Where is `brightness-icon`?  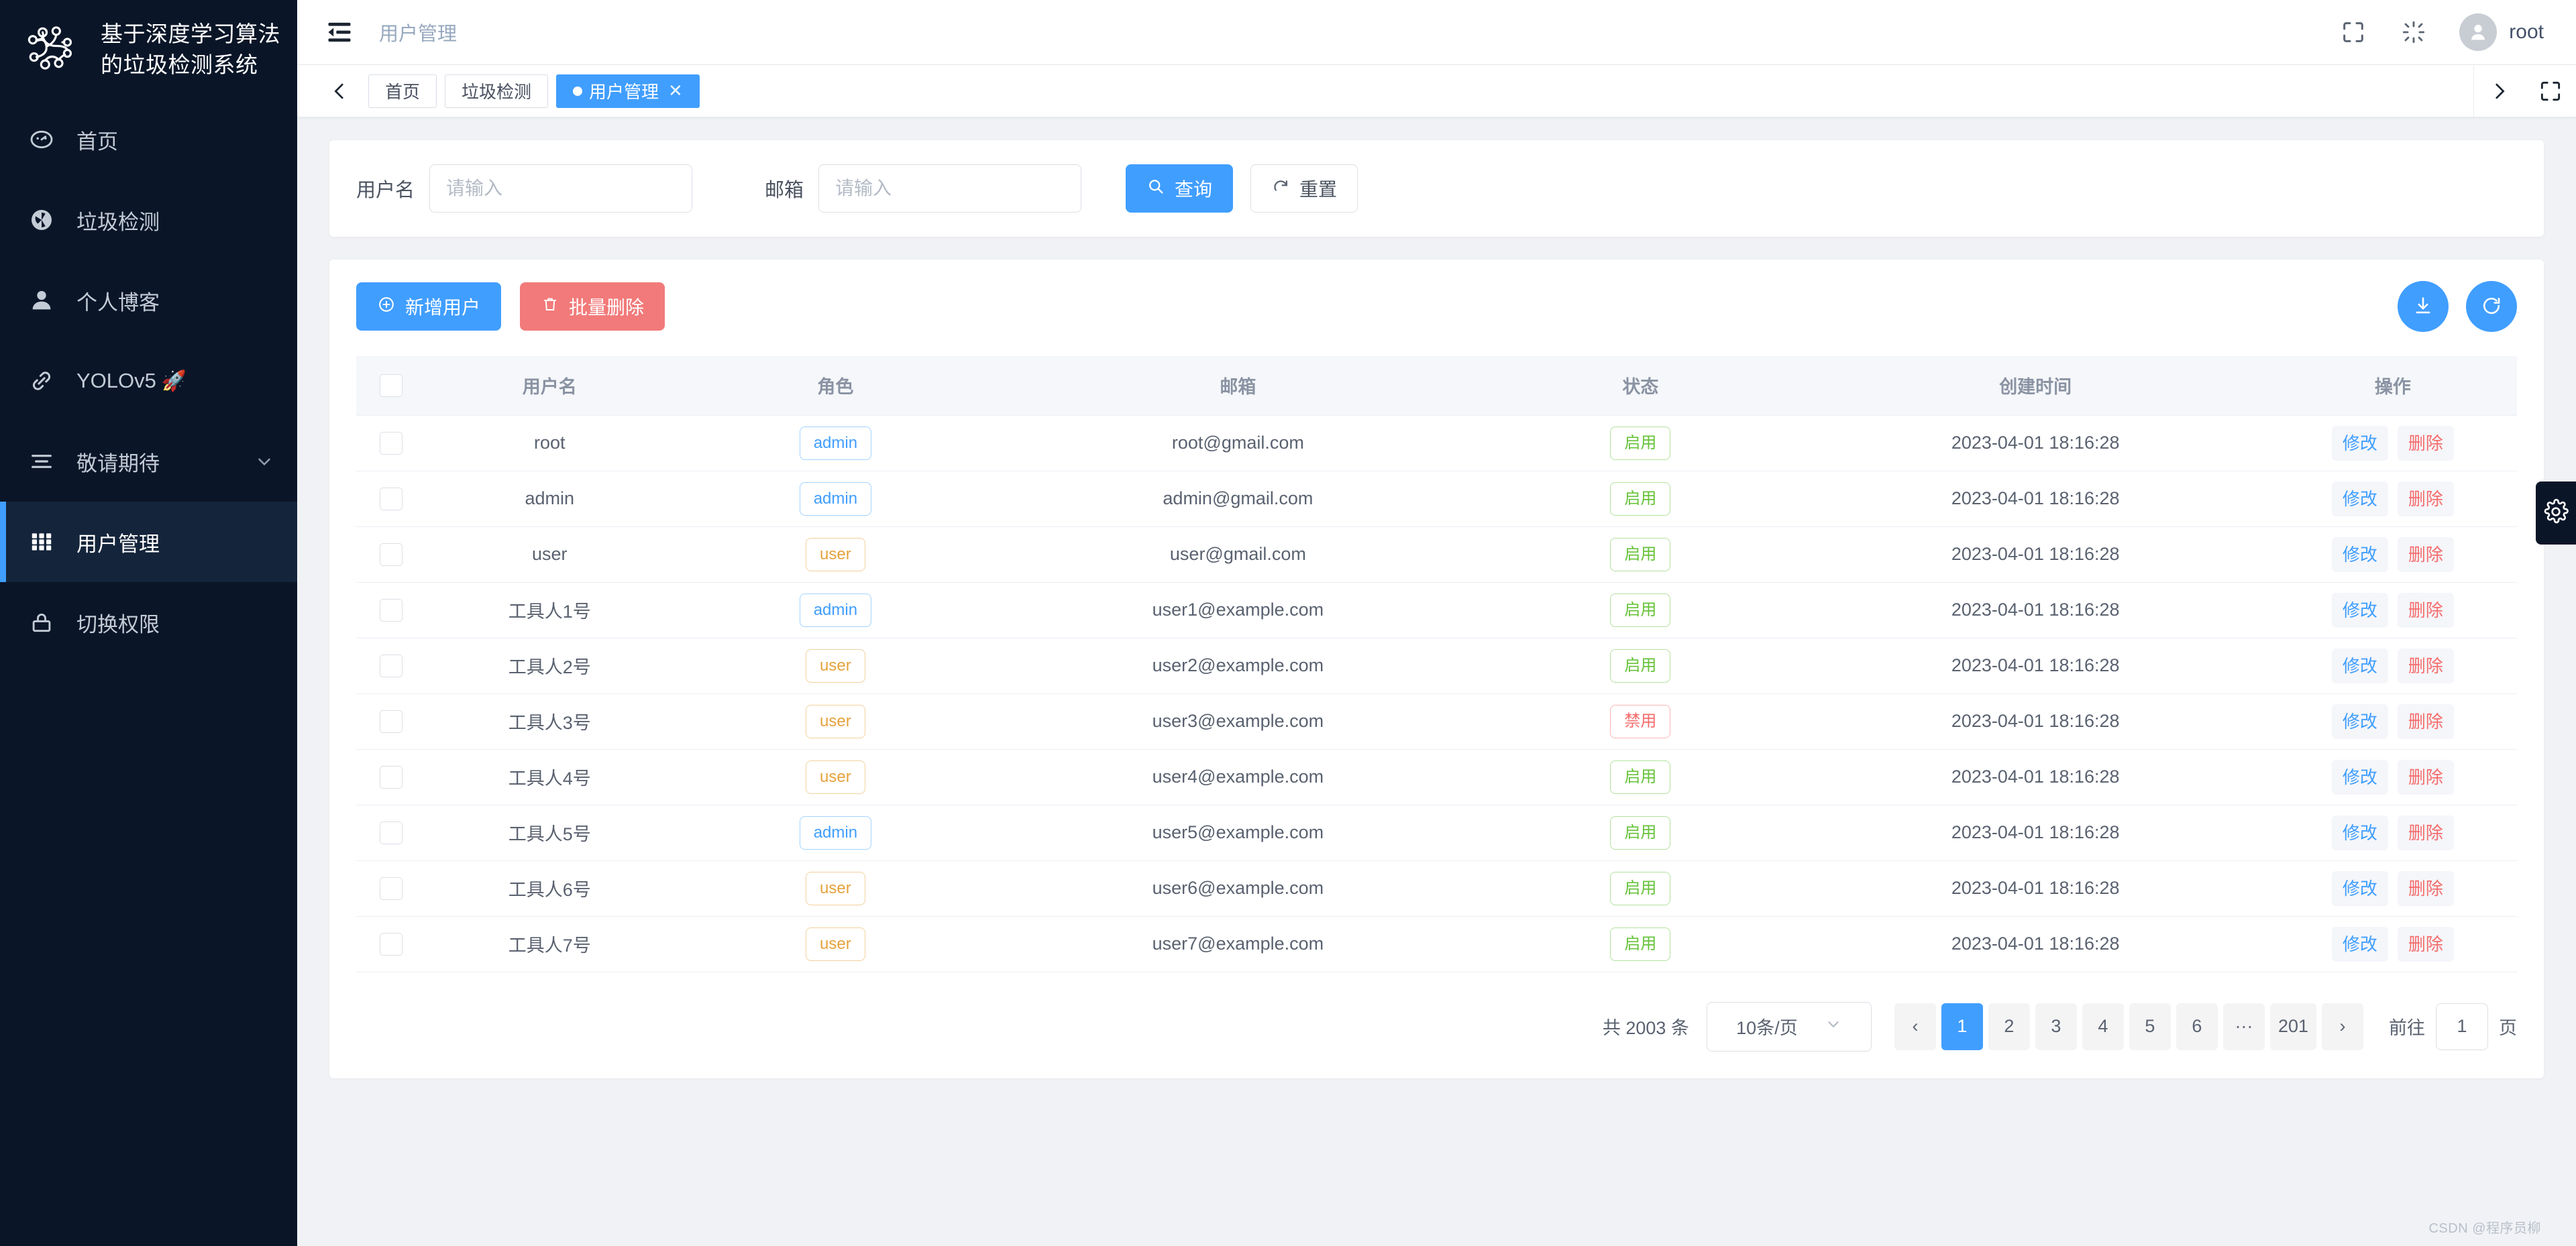
brightness-icon is located at coordinates (2413, 32).